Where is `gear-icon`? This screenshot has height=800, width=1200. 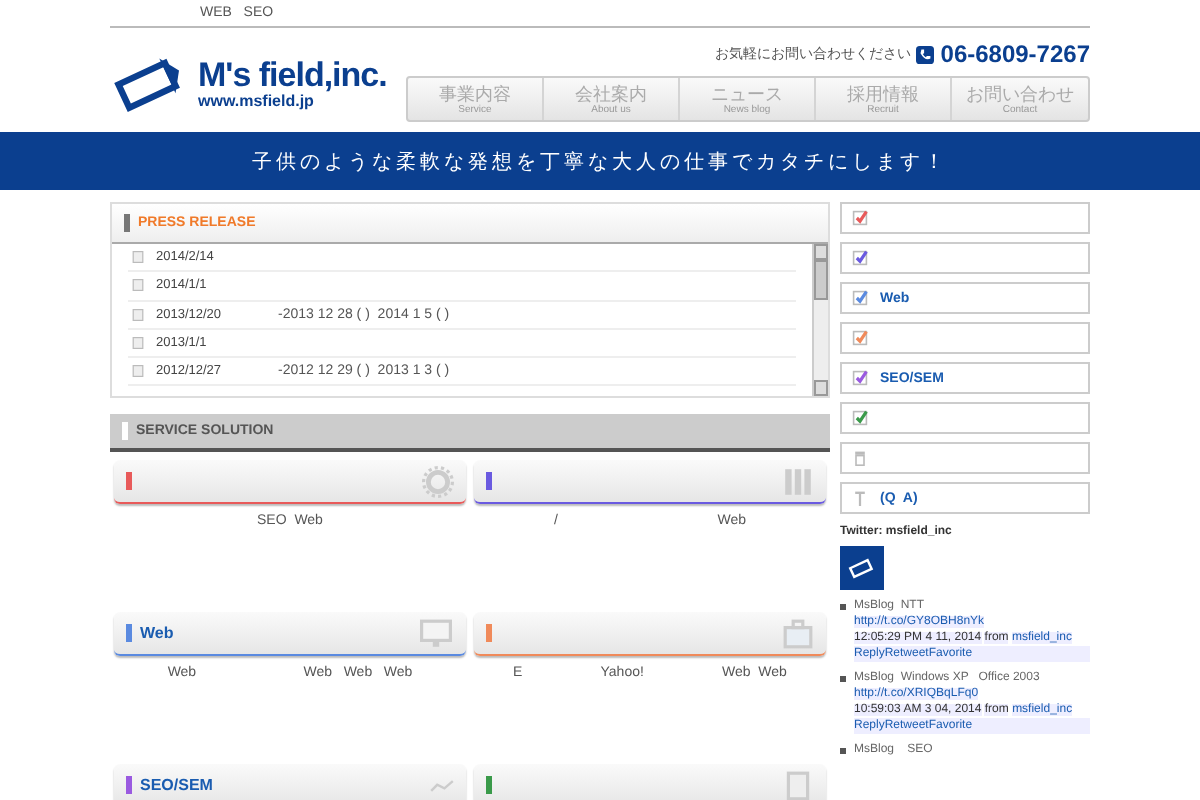
gear-icon is located at coordinates (438, 481).